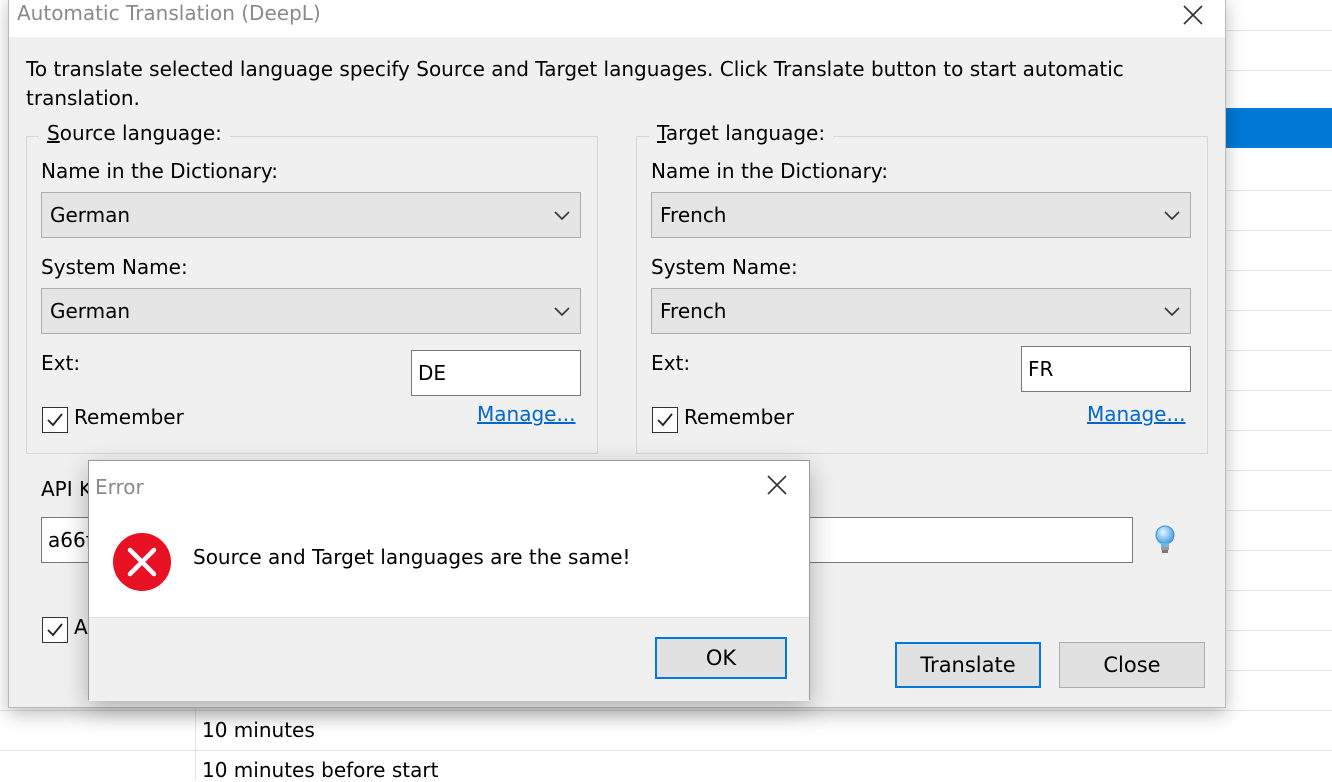 The image size is (1332, 782). I want to click on source-dict-combo: German, so click(311, 215).